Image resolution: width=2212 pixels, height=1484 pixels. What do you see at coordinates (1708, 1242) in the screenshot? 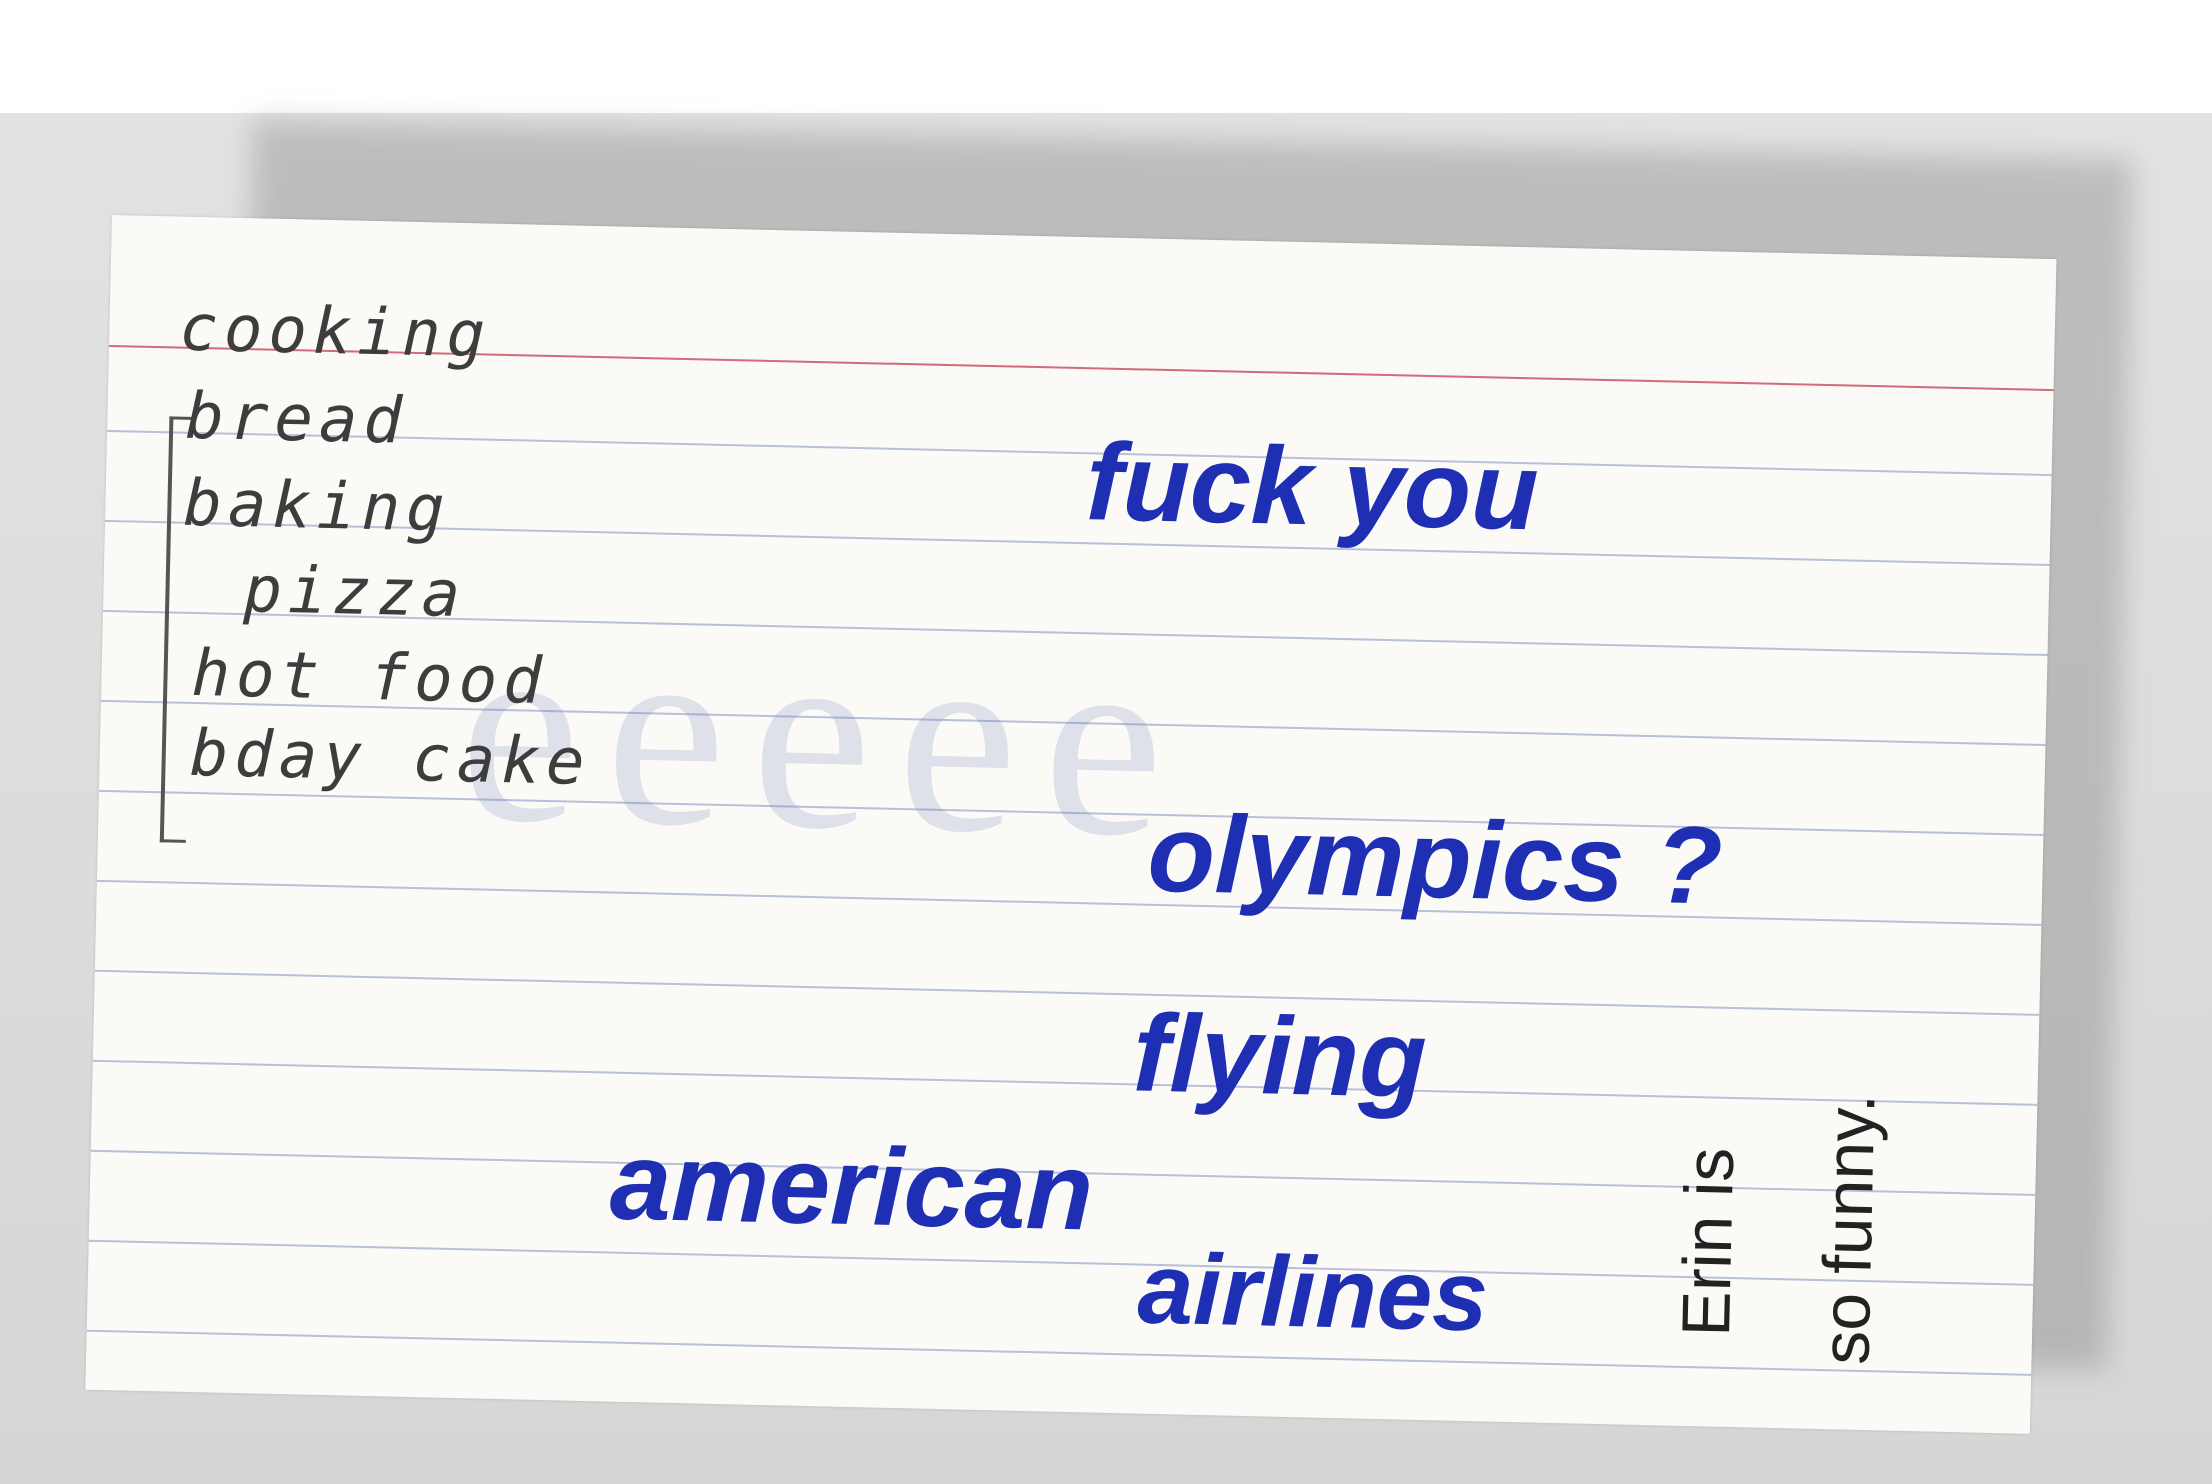
I see `side-note-line-1: Erin is` at bounding box center [1708, 1242].